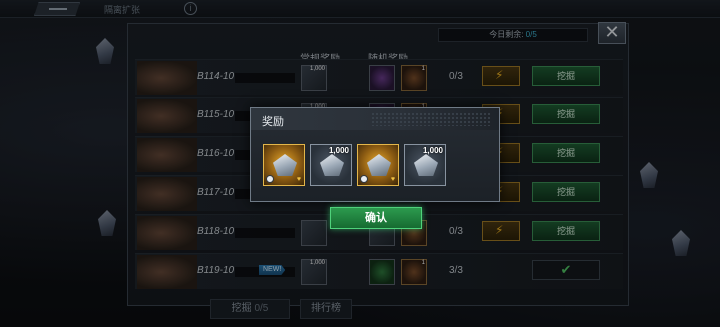 This screenshot has width=720, height=327. I want to click on confirm-button: 确认, so click(376, 218).